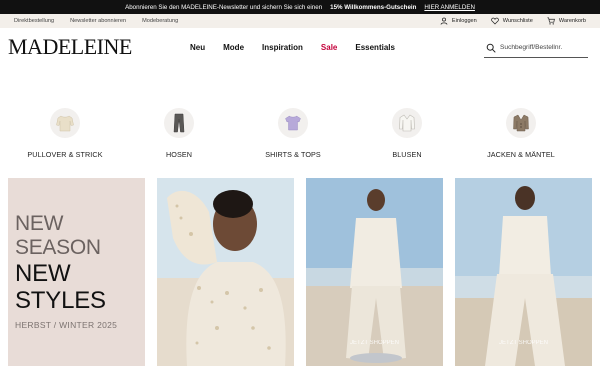 The height and width of the screenshot is (375, 600). I want to click on hero-line-4: STYLES, so click(60, 300).